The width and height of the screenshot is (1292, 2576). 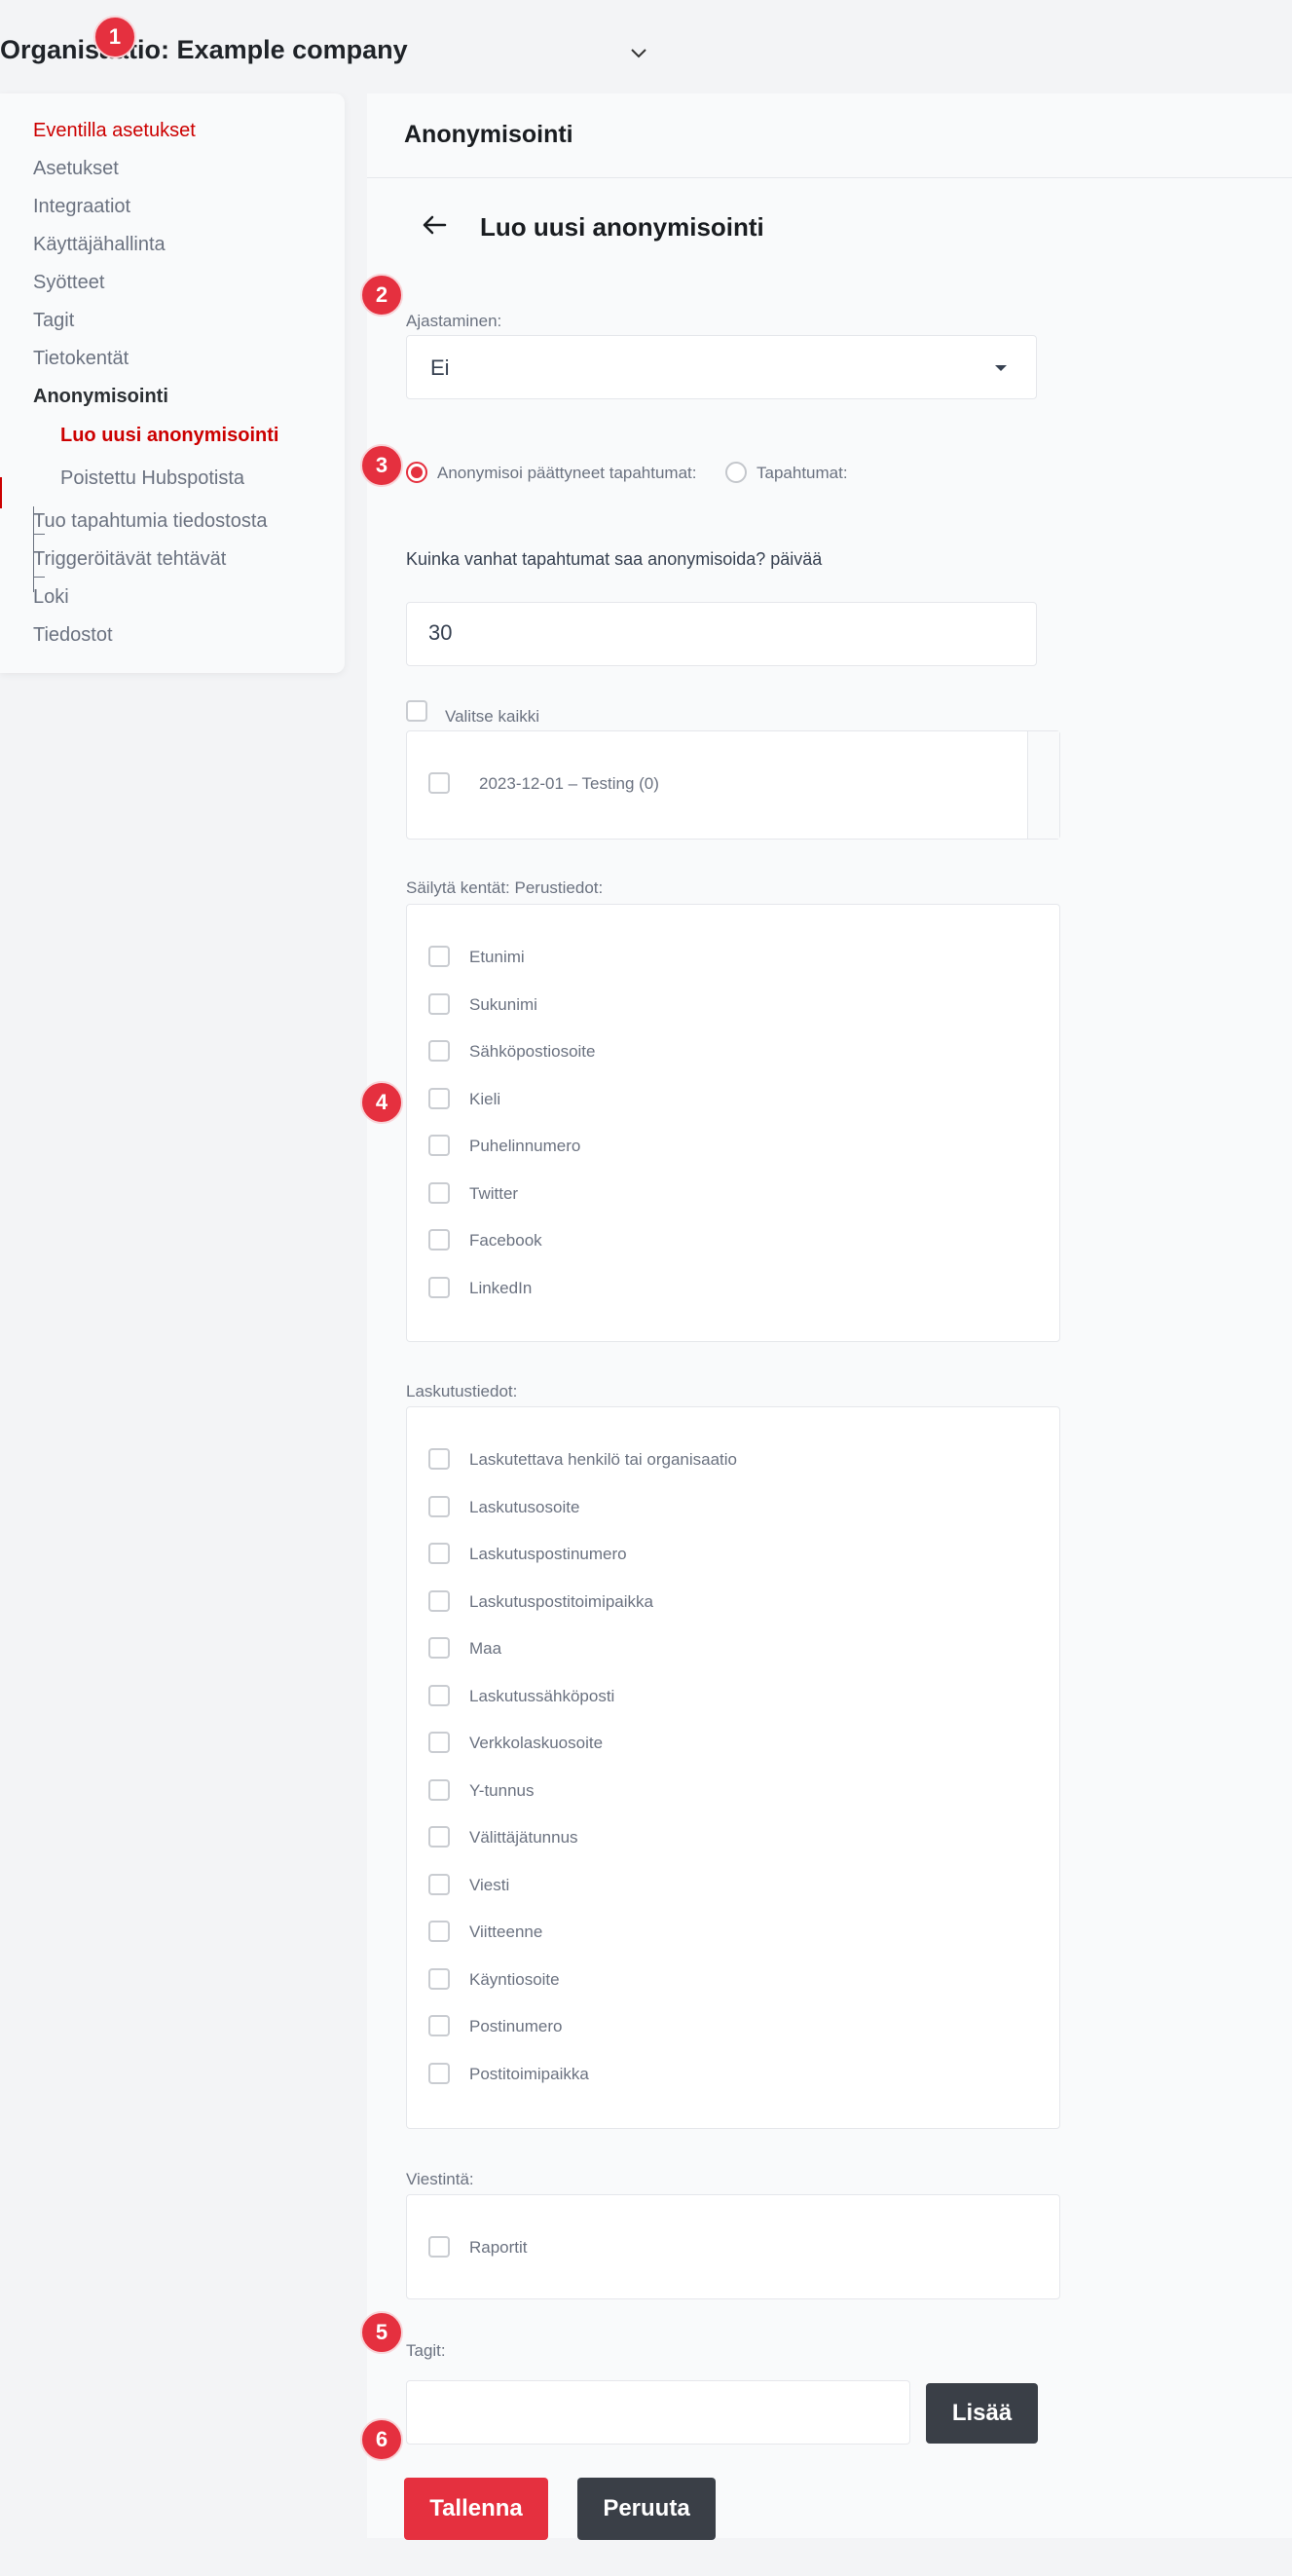 What do you see at coordinates (382, 2332) in the screenshot?
I see `step-badge-5: 5` at bounding box center [382, 2332].